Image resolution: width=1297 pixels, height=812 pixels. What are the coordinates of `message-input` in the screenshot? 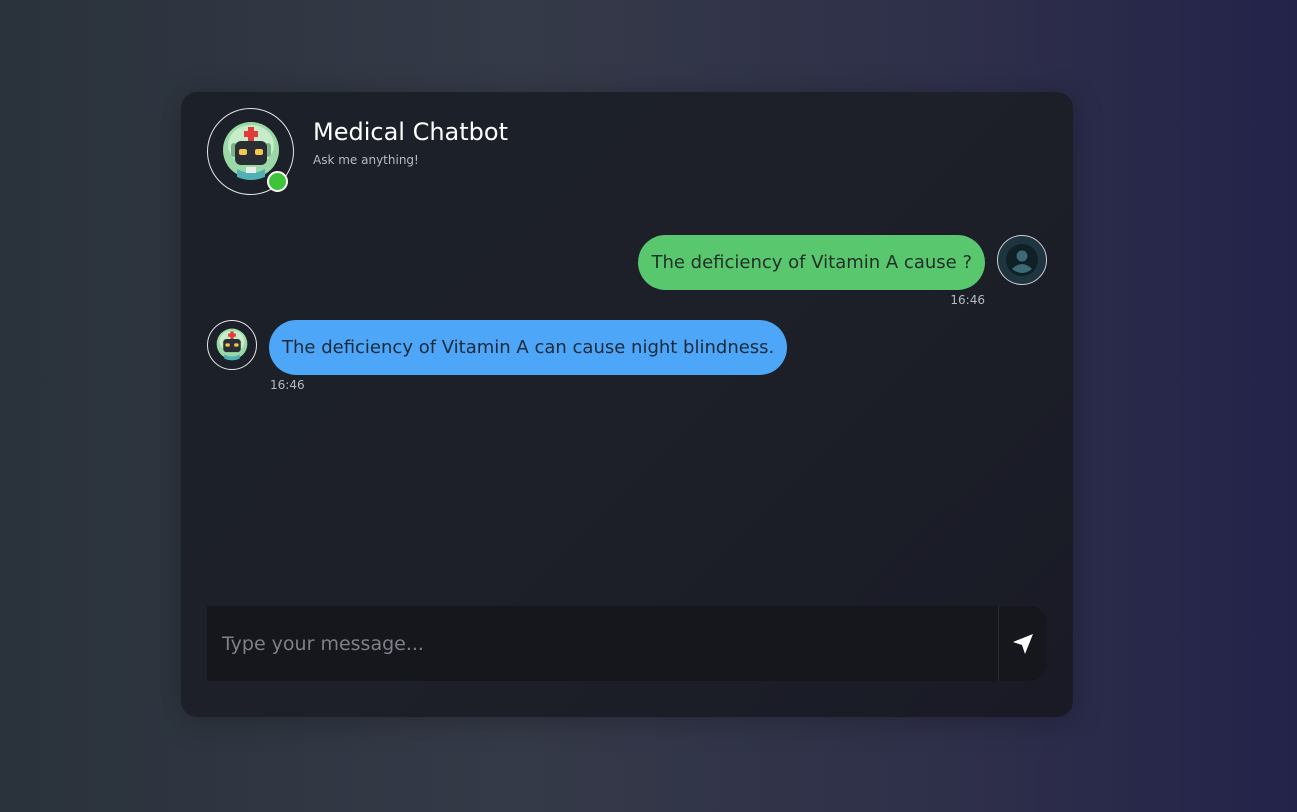 It's located at (602, 643).